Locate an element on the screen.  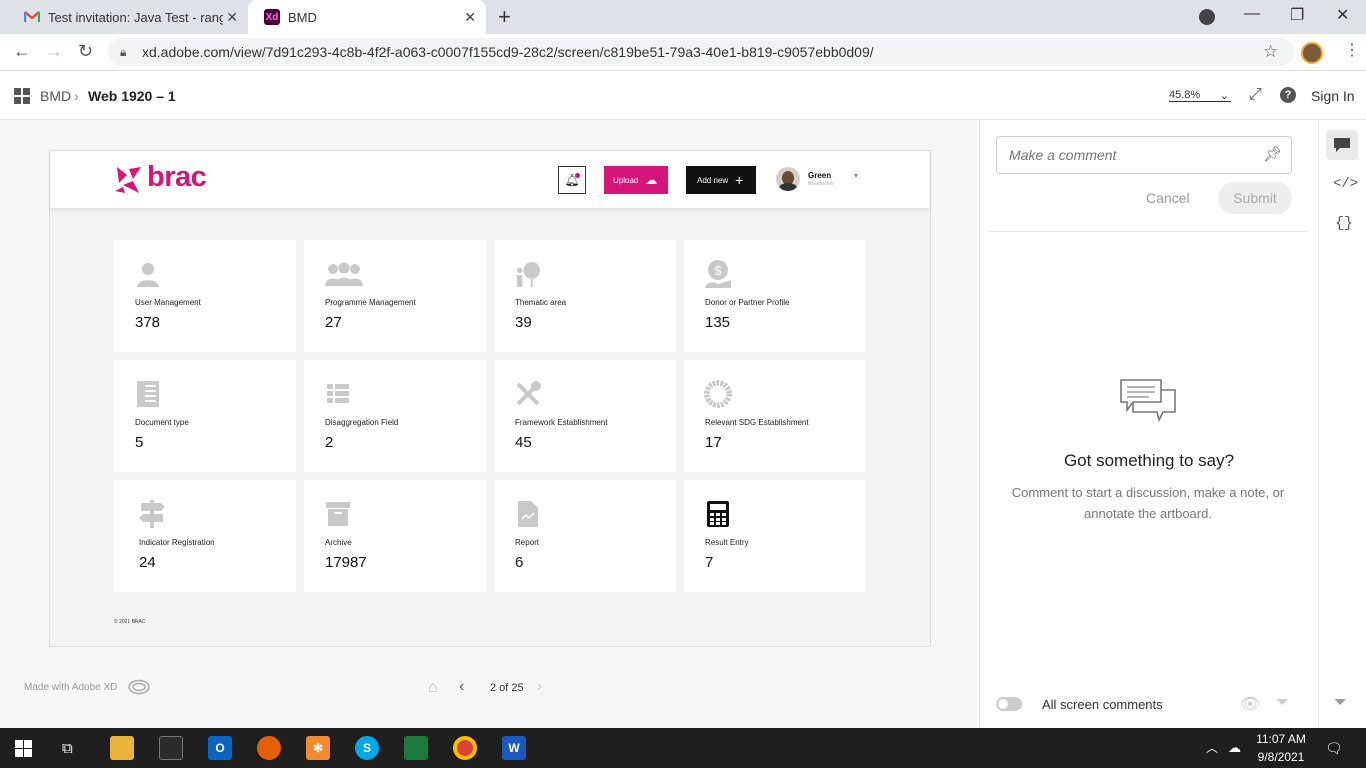
card-document-type: Document type 5 is located at coordinates (205, 416).